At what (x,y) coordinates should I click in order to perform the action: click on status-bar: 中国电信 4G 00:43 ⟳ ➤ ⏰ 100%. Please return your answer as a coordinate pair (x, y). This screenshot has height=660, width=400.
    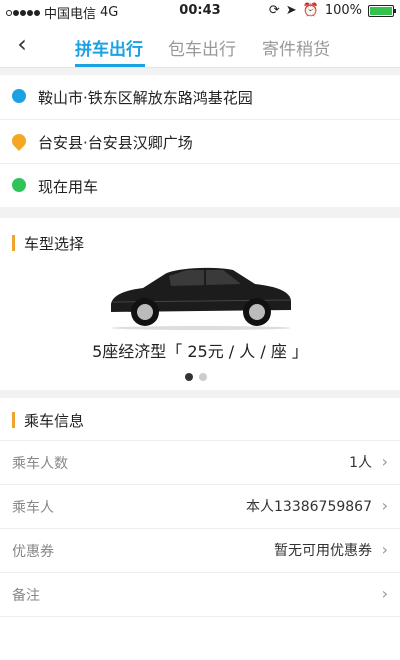
    Looking at the image, I should click on (200, 11).